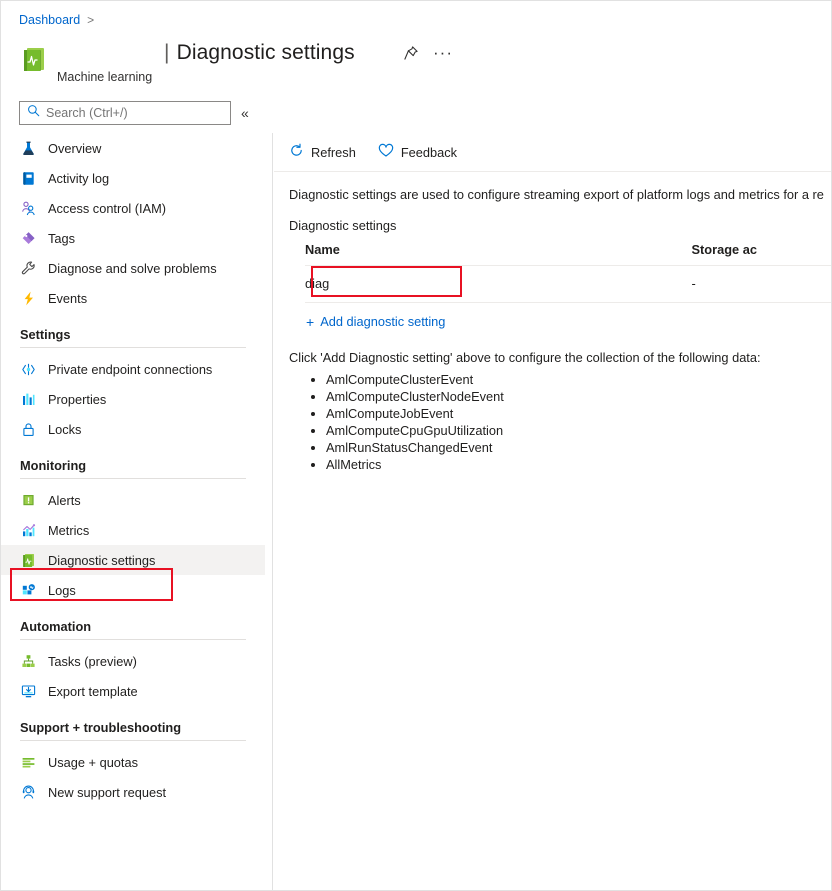 The image size is (832, 891). Describe the element at coordinates (136, 468) in the screenshot. I see `sidebar-group-monitoring: Monitoring` at that location.